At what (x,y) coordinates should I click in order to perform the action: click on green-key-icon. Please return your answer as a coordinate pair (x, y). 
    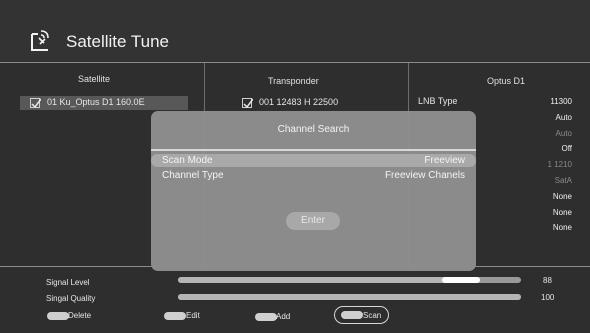
    Looking at the image, I should click on (175, 316).